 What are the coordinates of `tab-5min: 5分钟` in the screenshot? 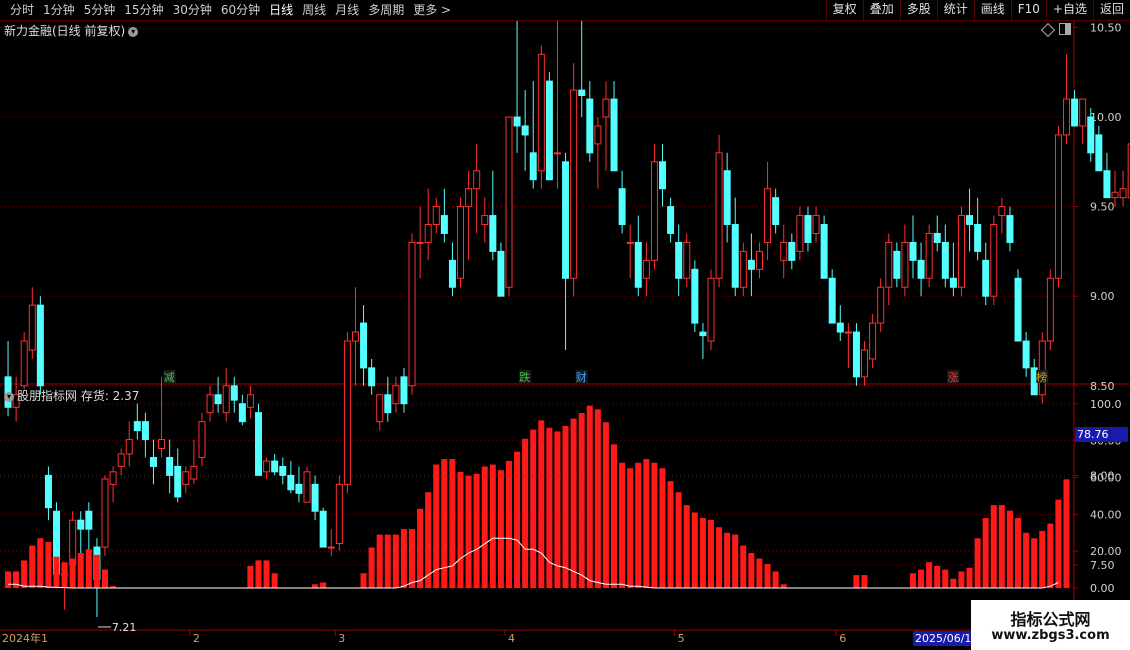 It's located at (100, 10).